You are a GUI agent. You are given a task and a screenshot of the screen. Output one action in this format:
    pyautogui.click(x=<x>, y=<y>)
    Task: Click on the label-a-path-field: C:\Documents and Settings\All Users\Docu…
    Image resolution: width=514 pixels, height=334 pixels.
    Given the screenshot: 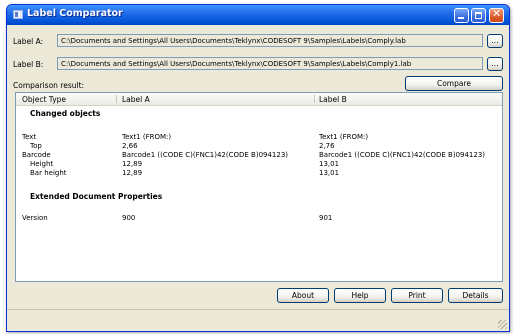 What is the action you would take?
    pyautogui.click(x=270, y=40)
    